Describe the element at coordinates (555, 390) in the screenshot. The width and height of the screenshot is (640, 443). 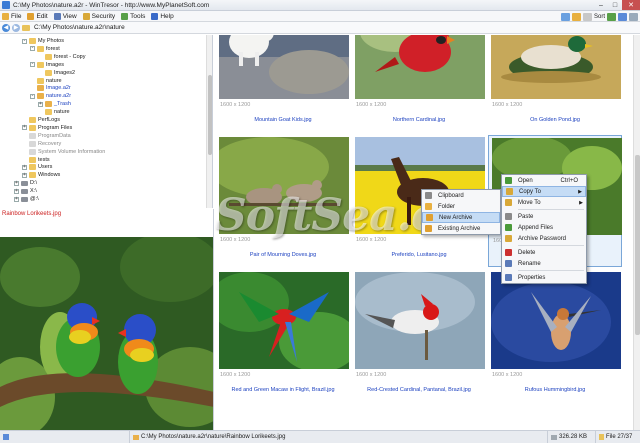
I see `file-name: Rufous Hummingbird.jpg` at that location.